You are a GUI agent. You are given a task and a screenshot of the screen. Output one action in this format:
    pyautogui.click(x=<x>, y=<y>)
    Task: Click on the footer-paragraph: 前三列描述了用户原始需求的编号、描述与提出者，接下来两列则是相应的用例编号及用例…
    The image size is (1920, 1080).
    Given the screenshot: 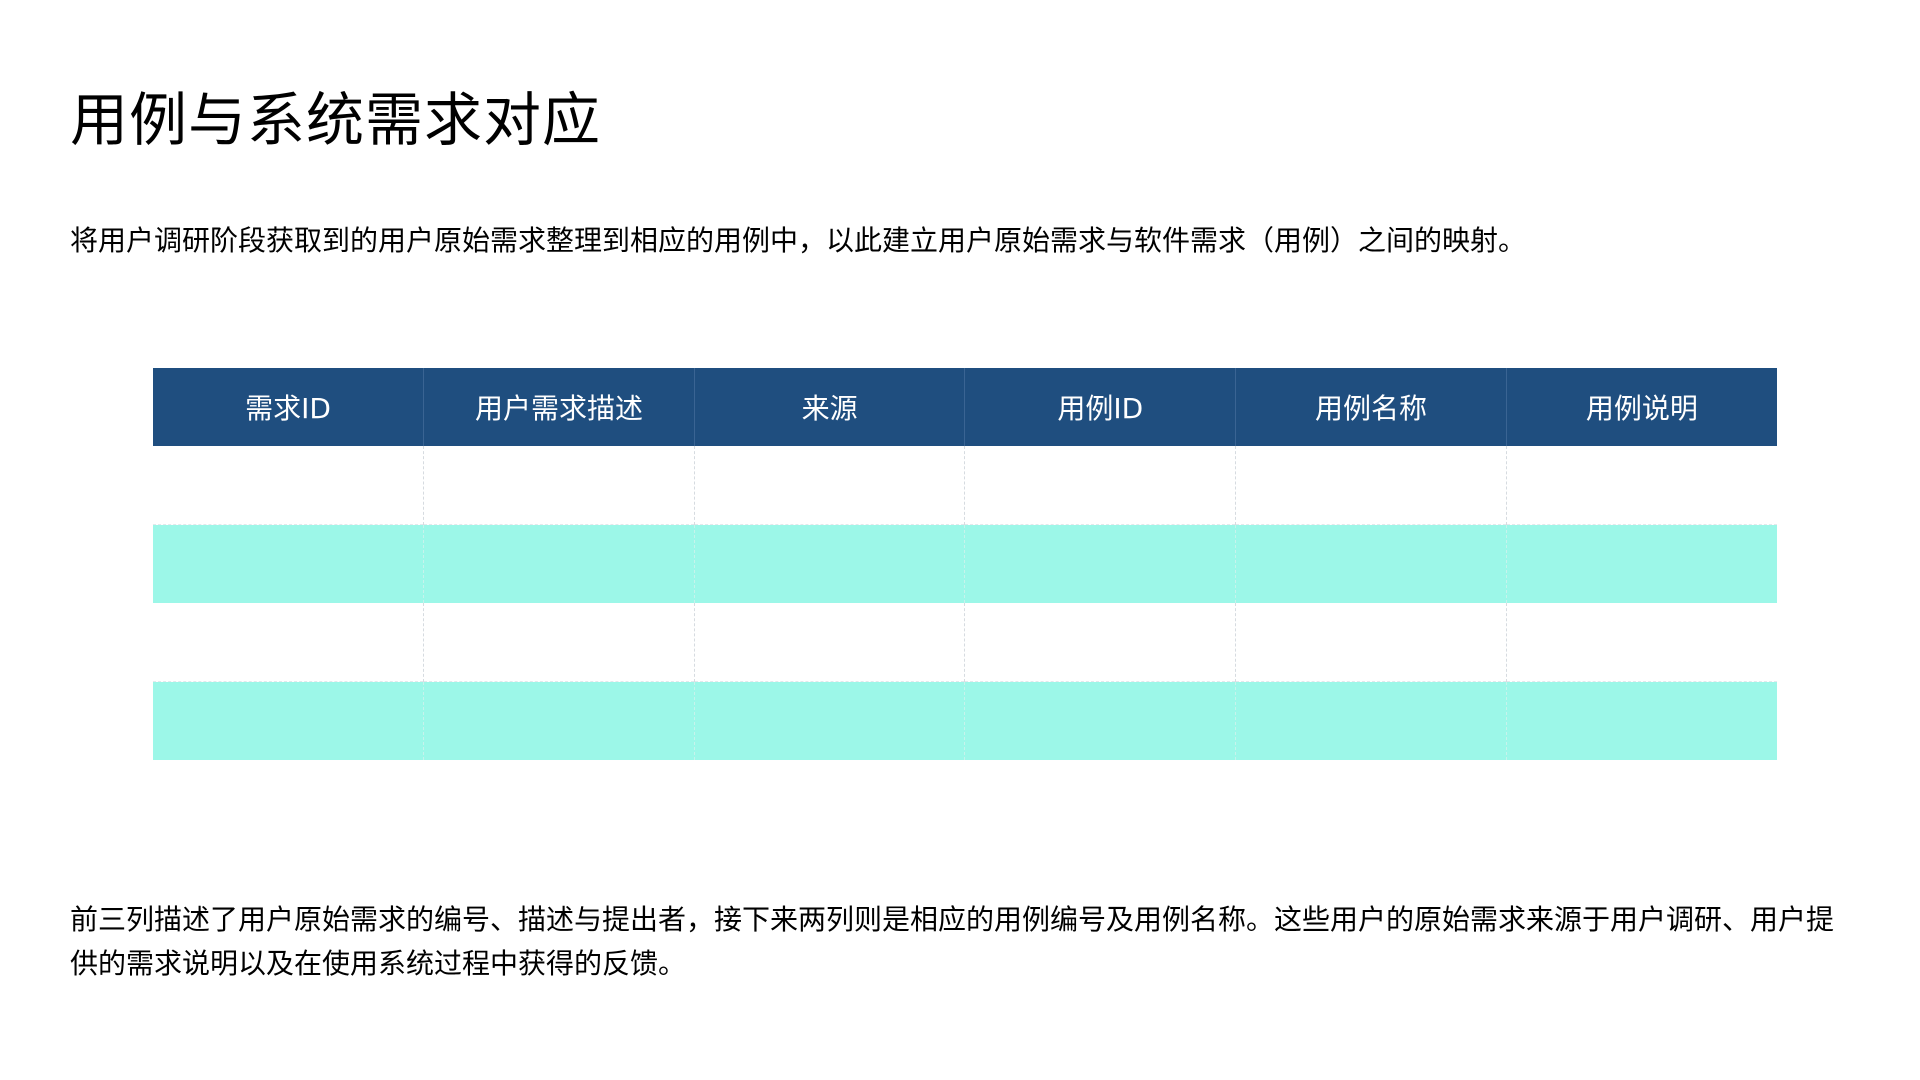 What is the action you would take?
    pyautogui.click(x=952, y=941)
    